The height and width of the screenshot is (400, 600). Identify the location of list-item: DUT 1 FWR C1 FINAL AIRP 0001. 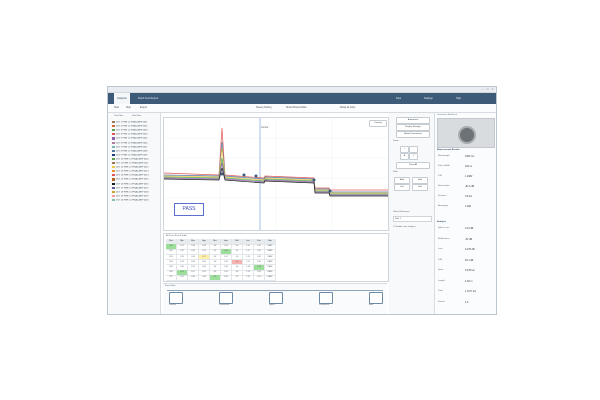
(135, 122).